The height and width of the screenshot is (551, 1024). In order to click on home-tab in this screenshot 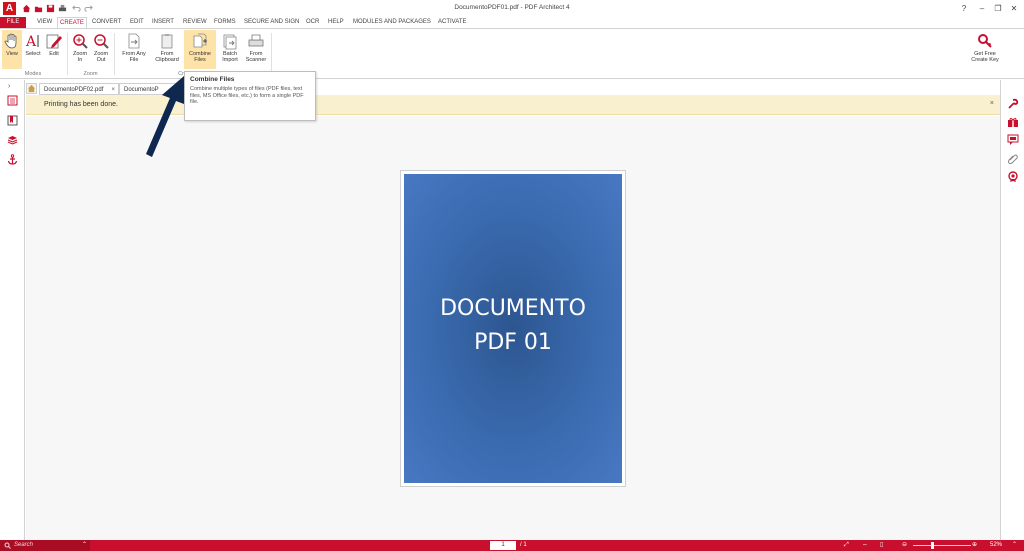, I will do `click(31, 88)`.